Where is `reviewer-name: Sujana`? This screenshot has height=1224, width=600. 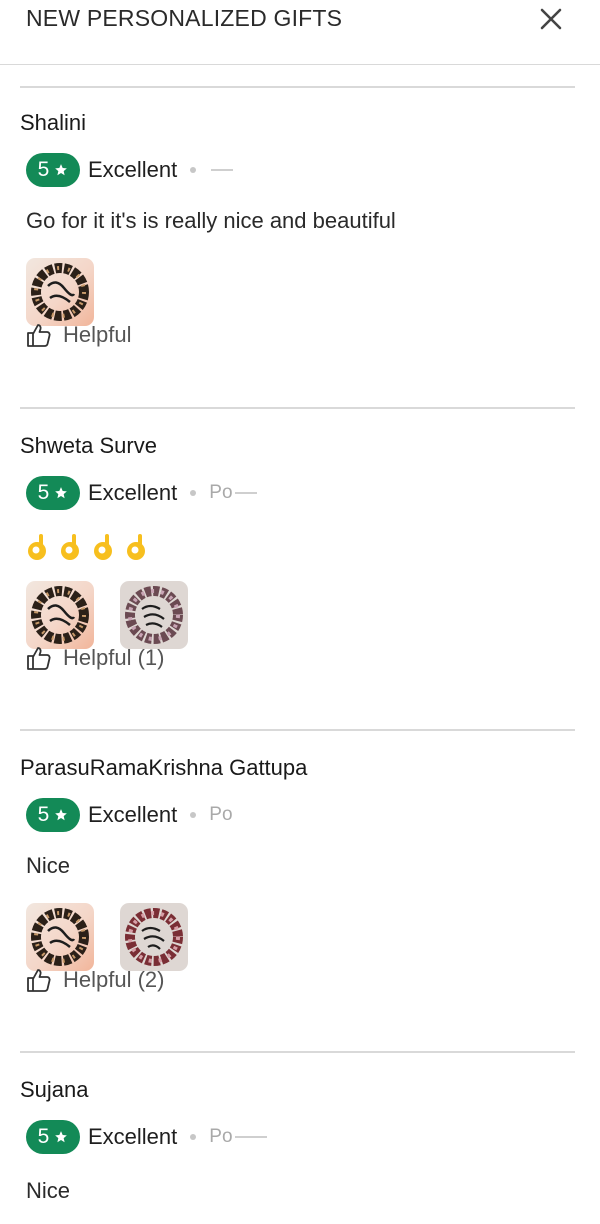 reviewer-name: Sujana is located at coordinates (54, 1089).